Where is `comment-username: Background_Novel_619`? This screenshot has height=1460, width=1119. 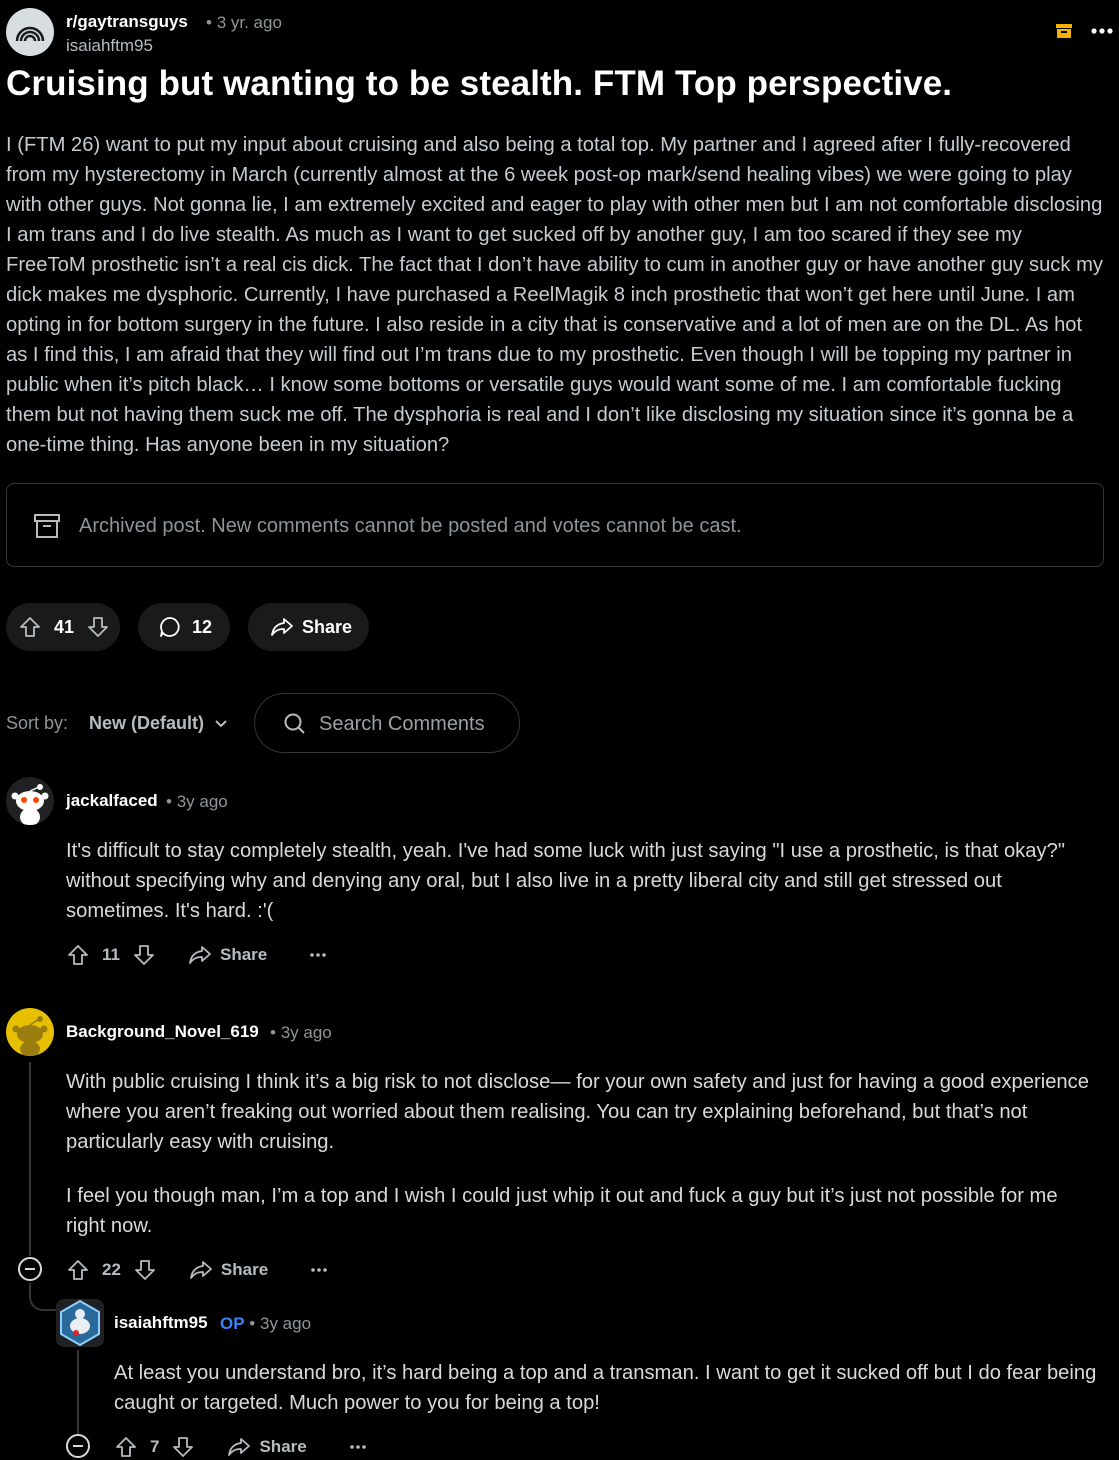
comment-username: Background_Novel_619 is located at coordinates (162, 1032).